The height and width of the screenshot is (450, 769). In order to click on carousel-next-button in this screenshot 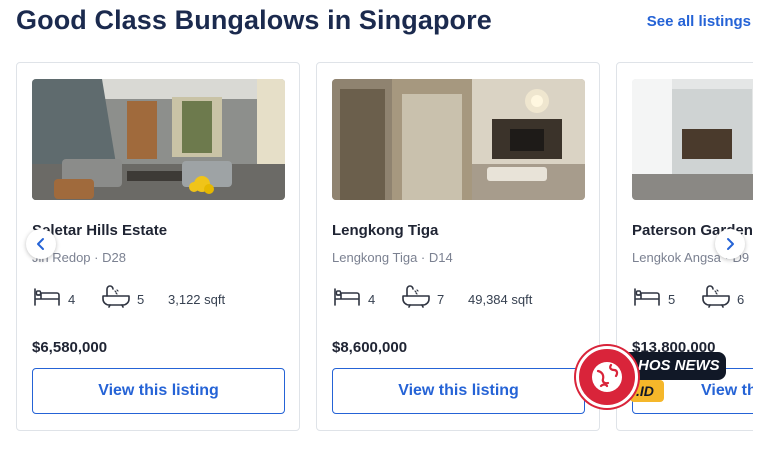, I will do `click(730, 244)`.